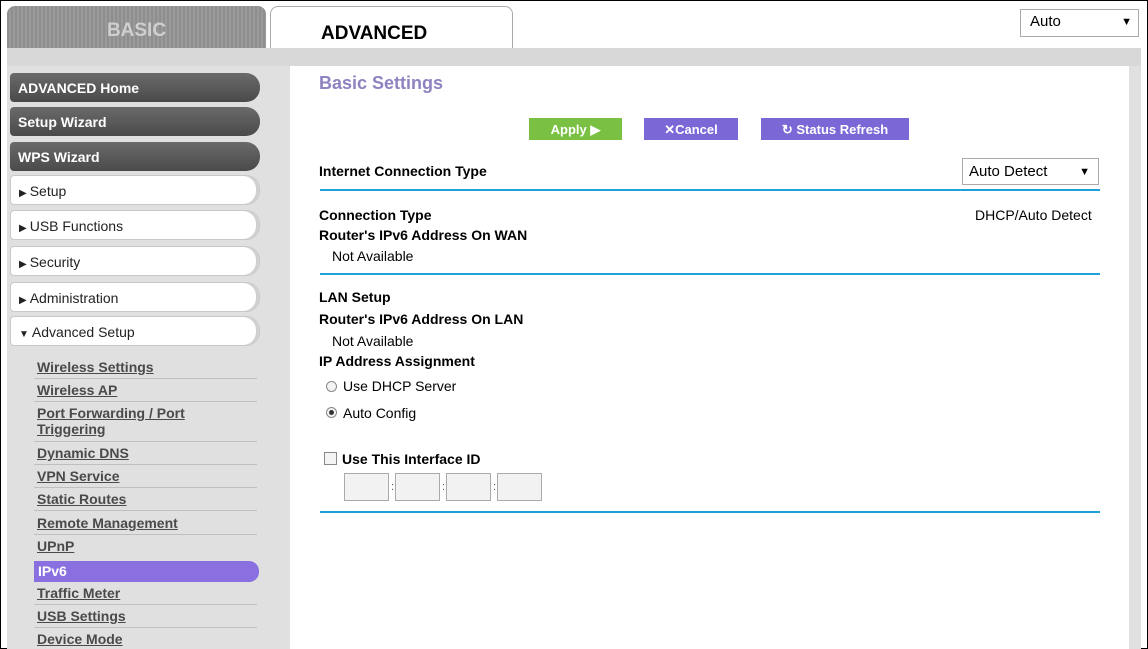 The height and width of the screenshot is (649, 1148). Describe the element at coordinates (1079, 23) in the screenshot. I see `language-select: Auto ▼` at that location.